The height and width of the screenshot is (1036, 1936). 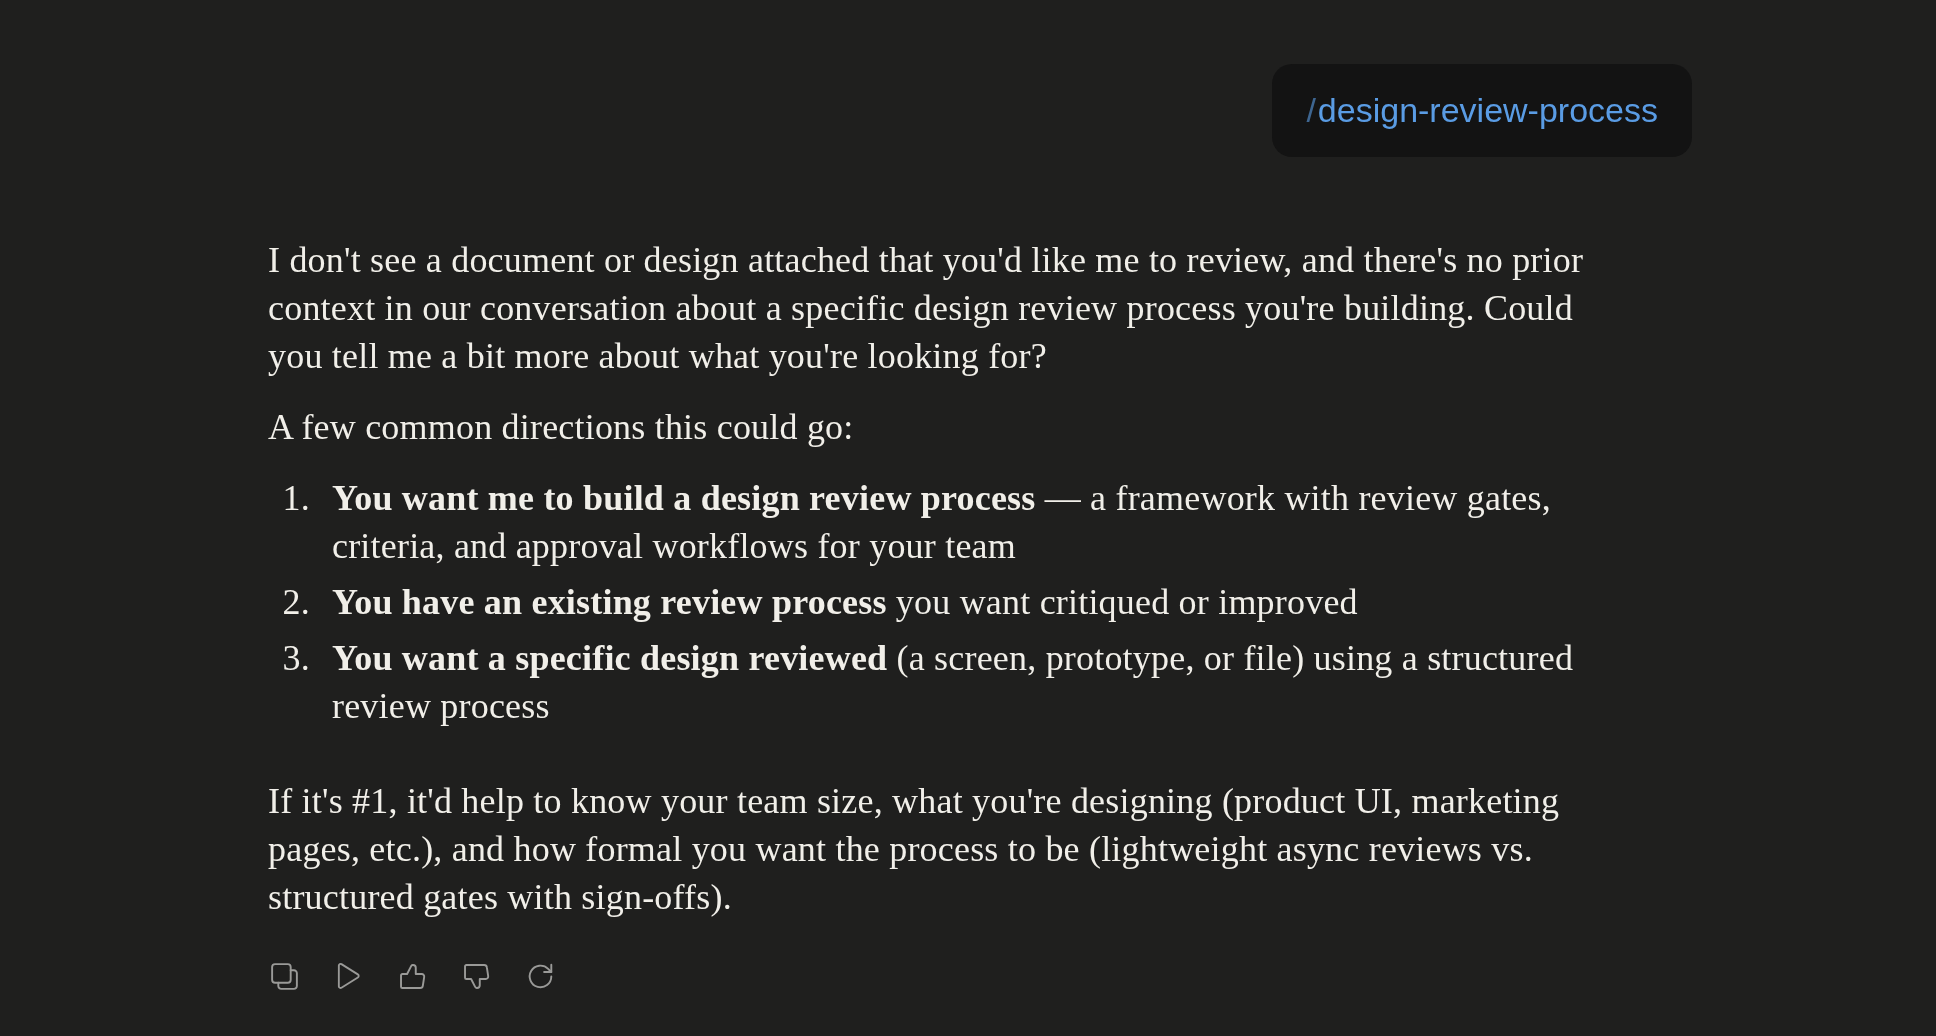 What do you see at coordinates (348, 976) in the screenshot?
I see `play-icon` at bounding box center [348, 976].